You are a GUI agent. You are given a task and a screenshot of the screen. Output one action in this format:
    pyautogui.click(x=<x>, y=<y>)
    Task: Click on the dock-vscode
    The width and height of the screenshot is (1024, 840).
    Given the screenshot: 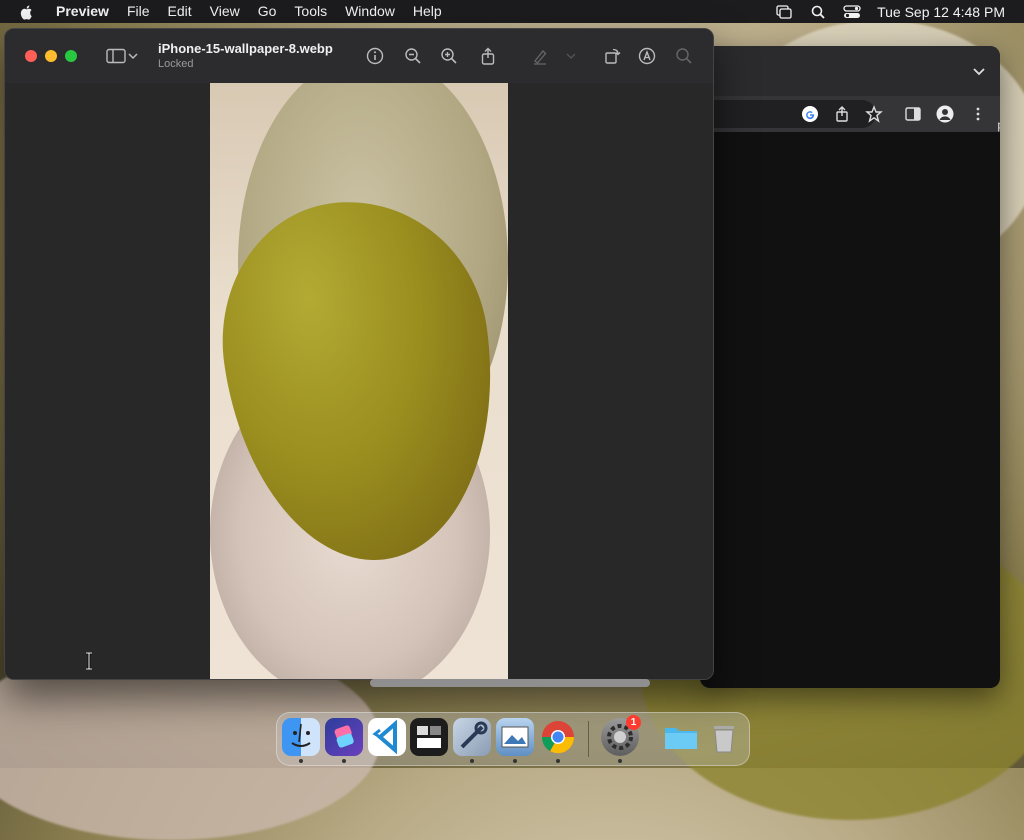 What is the action you would take?
    pyautogui.click(x=387, y=737)
    